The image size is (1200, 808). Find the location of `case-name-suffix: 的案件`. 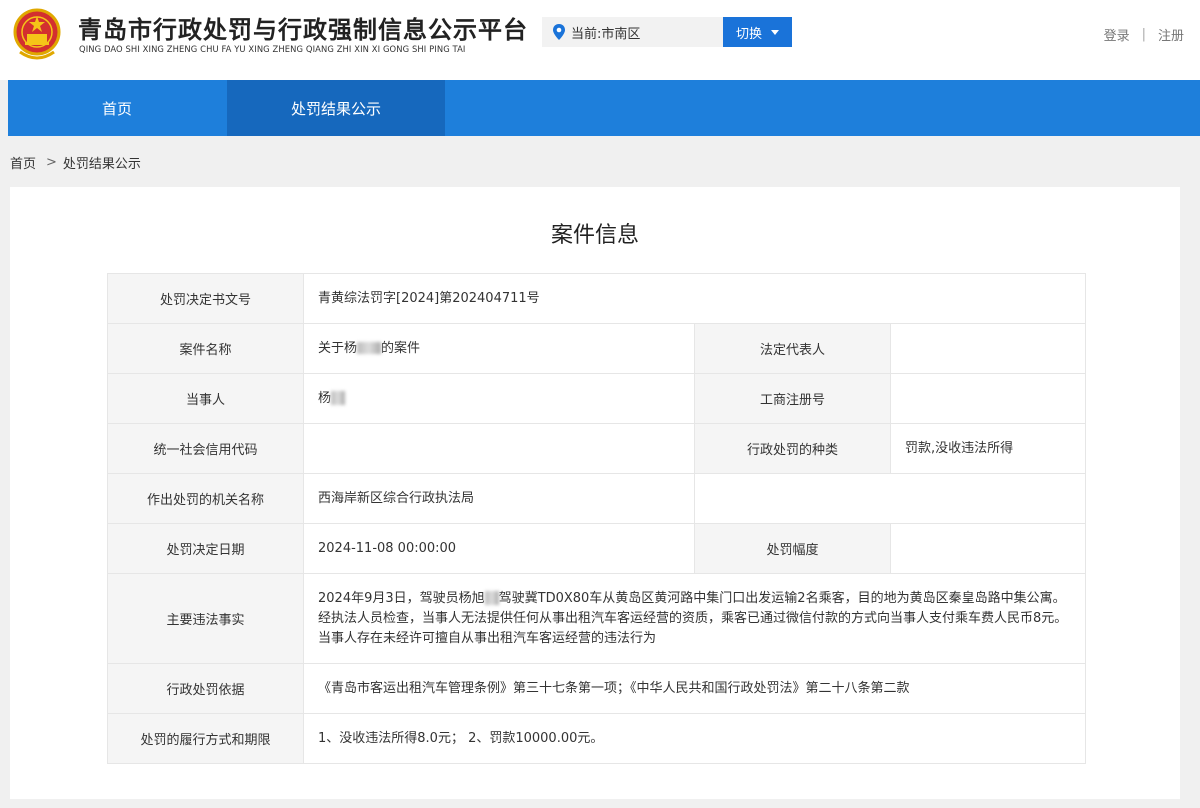

case-name-suffix: 的案件 is located at coordinates (401, 348).